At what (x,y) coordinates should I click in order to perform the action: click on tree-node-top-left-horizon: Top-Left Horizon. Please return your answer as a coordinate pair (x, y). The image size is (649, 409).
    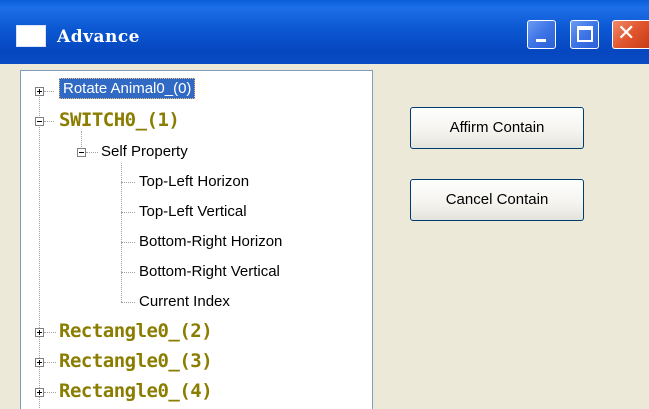
    Looking at the image, I should click on (194, 181).